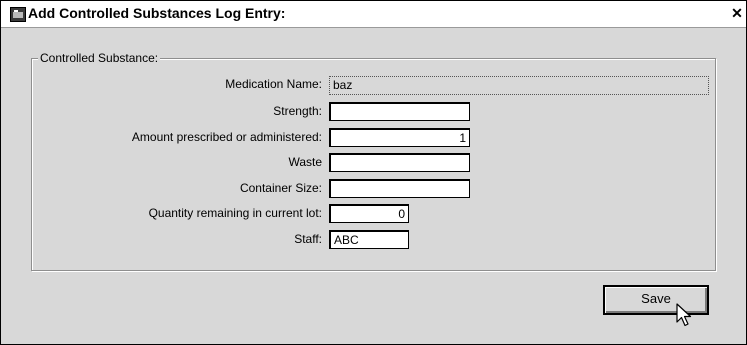 Image resolution: width=747 pixels, height=345 pixels. What do you see at coordinates (399, 188) in the screenshot?
I see `container-size-input` at bounding box center [399, 188].